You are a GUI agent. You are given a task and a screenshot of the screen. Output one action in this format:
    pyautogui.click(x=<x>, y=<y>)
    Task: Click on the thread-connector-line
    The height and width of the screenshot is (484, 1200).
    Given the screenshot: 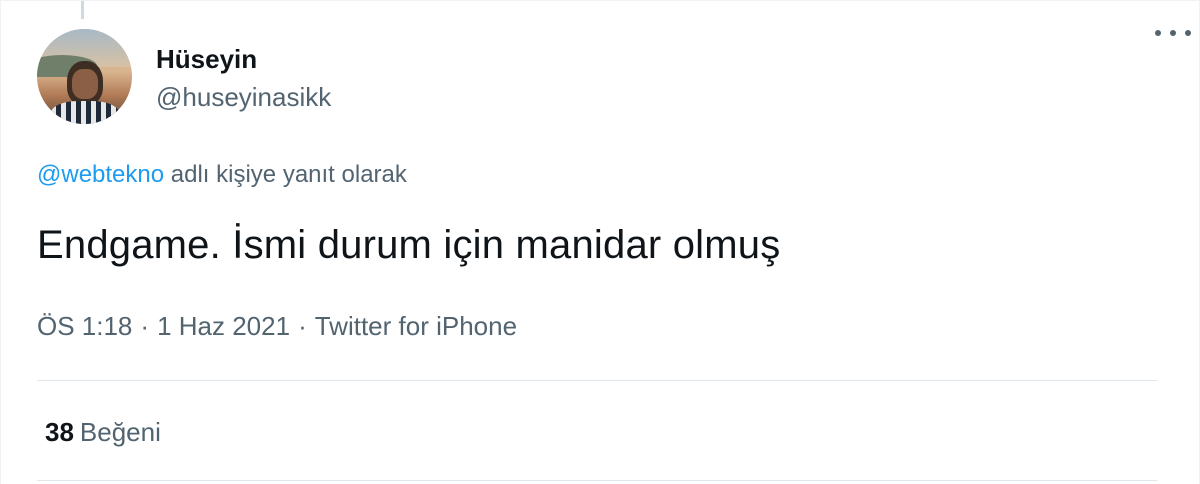 What is the action you would take?
    pyautogui.click(x=82, y=10)
    